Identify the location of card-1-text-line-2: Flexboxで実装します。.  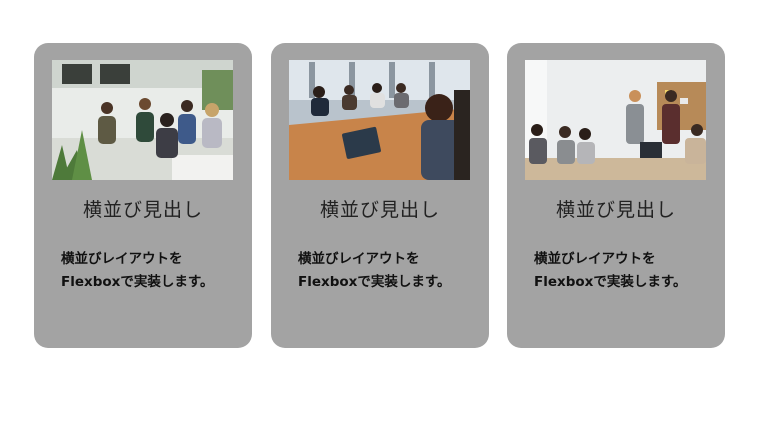
(137, 282).